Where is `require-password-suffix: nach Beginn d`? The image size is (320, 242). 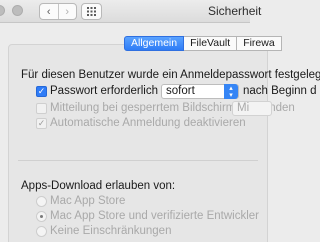 require-password-suffix: nach Beginn d is located at coordinates (280, 91).